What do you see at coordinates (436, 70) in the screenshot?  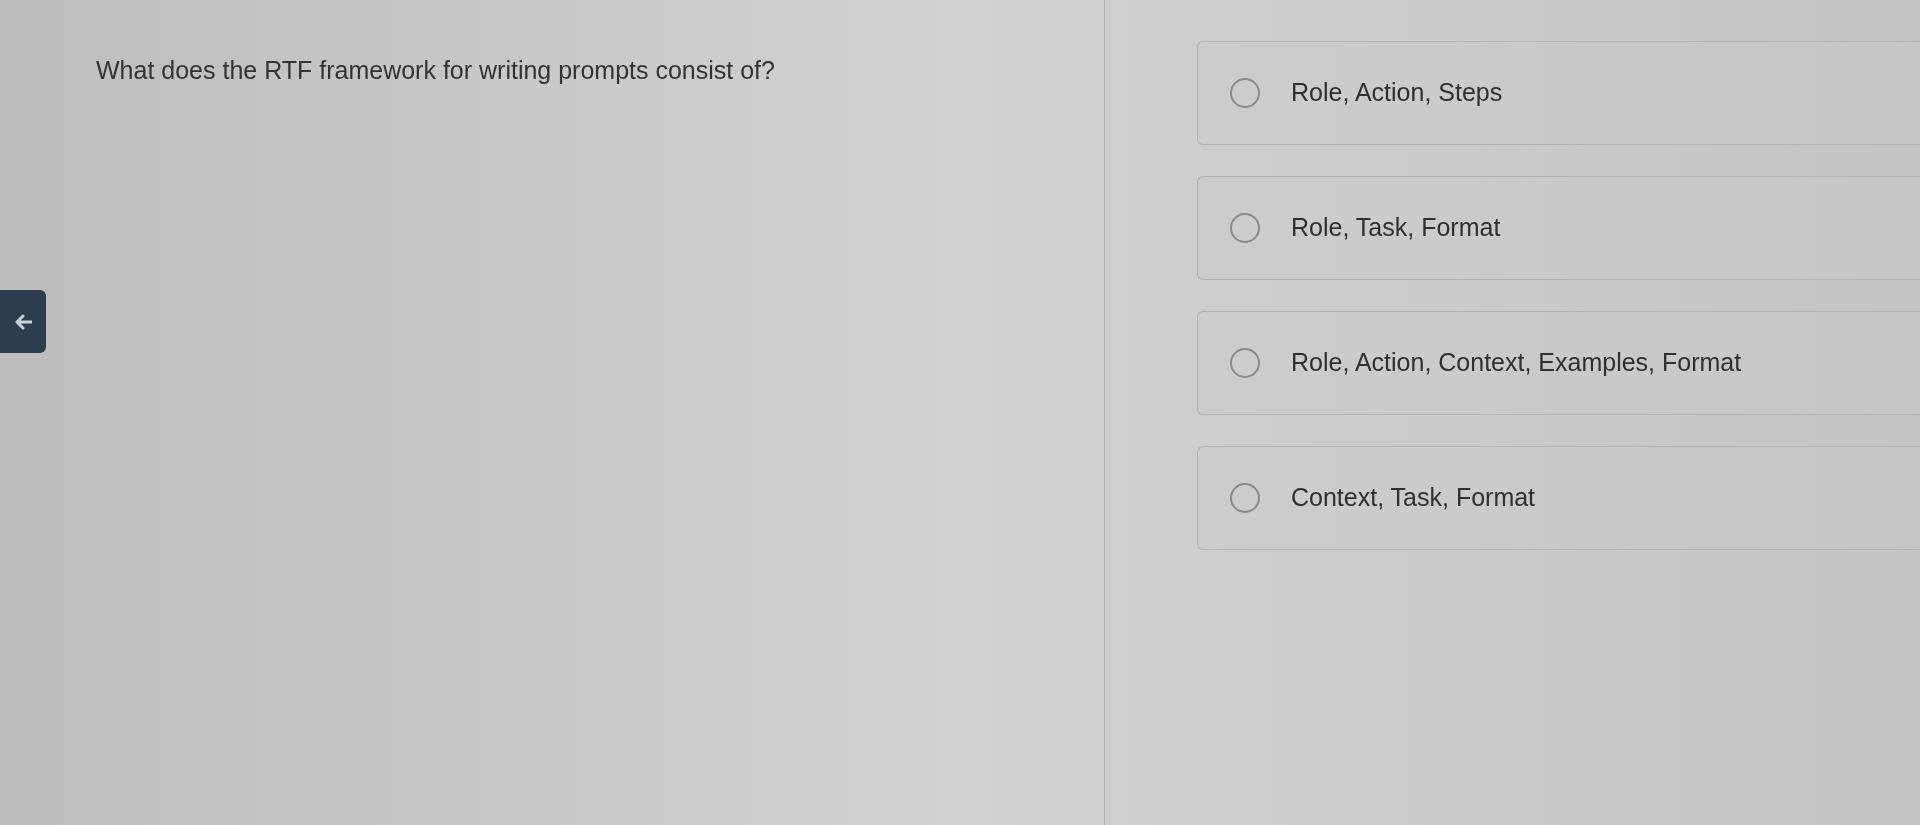 I see `question-text: What does the RTF framework for writing prompts consist of?` at bounding box center [436, 70].